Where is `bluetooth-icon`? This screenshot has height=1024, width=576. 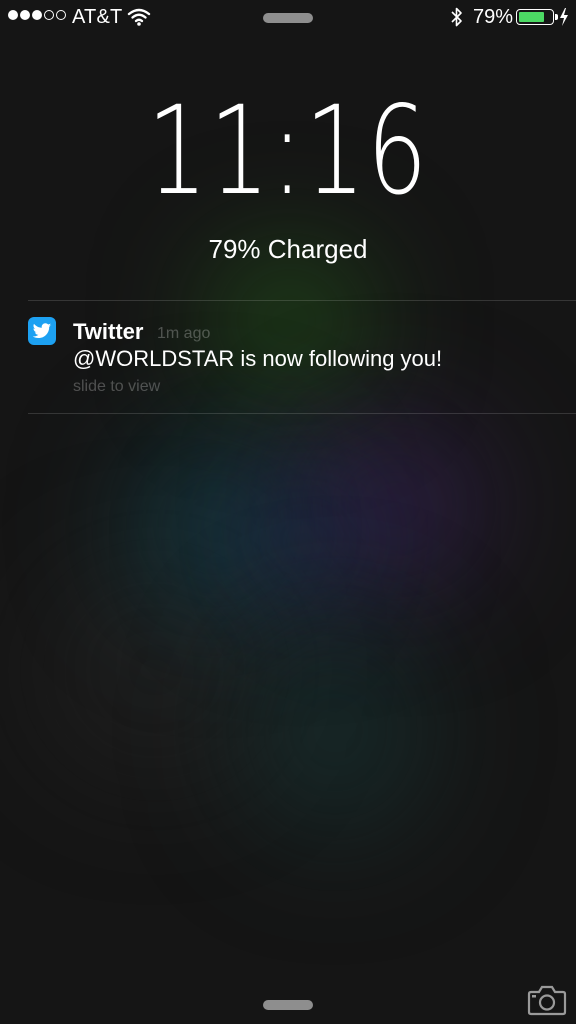
bluetooth-icon is located at coordinates (457, 20).